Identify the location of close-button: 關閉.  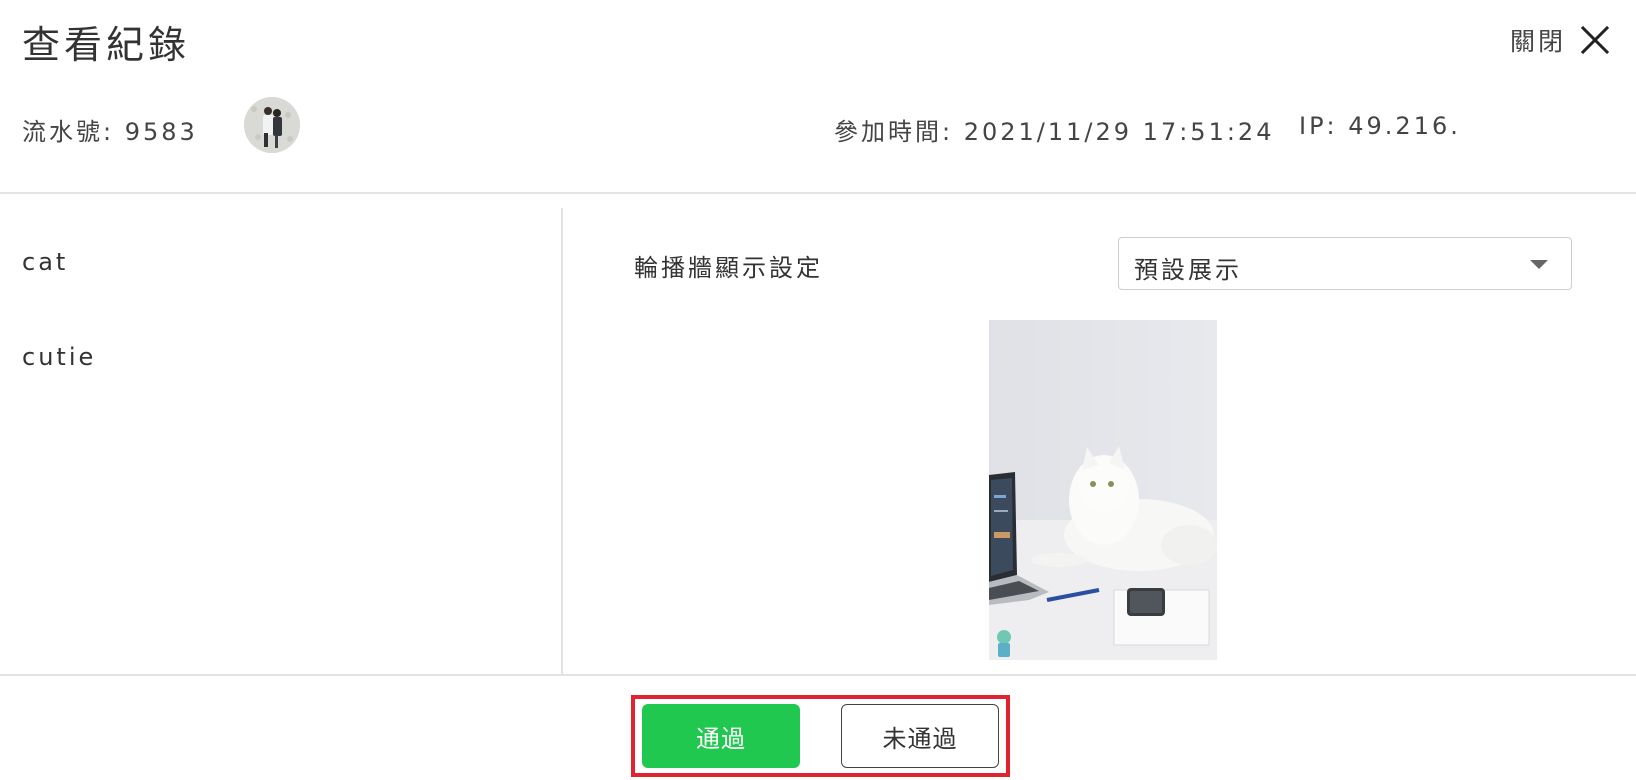
(1560, 40).